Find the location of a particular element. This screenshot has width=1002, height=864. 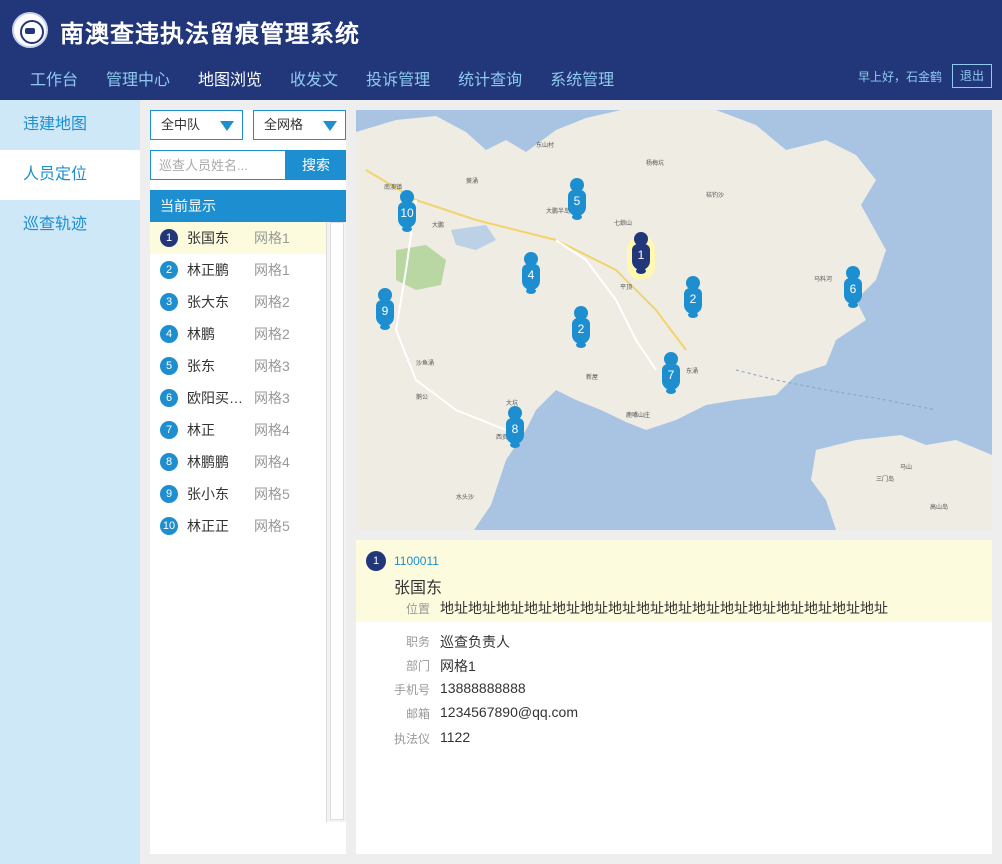

pin-label: 7 is located at coordinates (671, 375).